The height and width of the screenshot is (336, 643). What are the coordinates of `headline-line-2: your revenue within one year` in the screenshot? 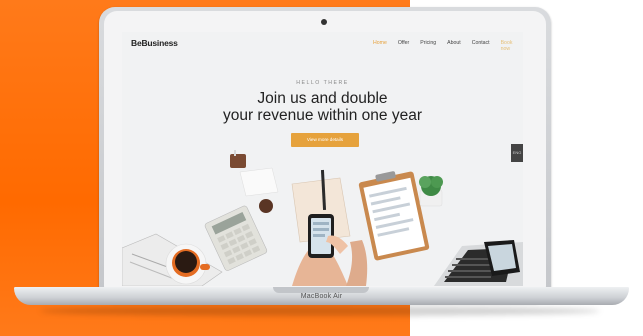 It's located at (322, 115).